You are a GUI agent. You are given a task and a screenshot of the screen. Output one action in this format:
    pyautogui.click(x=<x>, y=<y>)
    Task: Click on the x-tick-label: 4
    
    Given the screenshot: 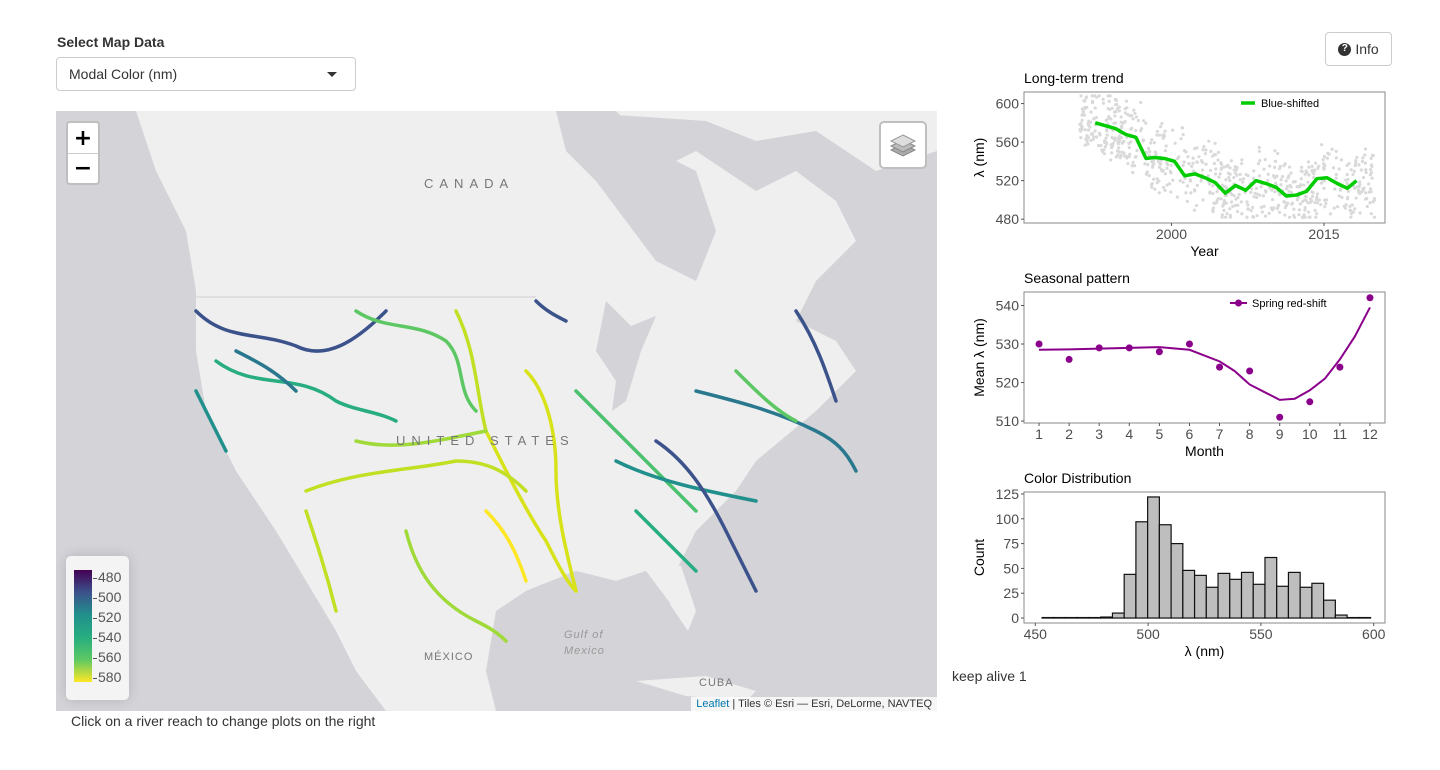 What is the action you would take?
    pyautogui.click(x=1129, y=434)
    